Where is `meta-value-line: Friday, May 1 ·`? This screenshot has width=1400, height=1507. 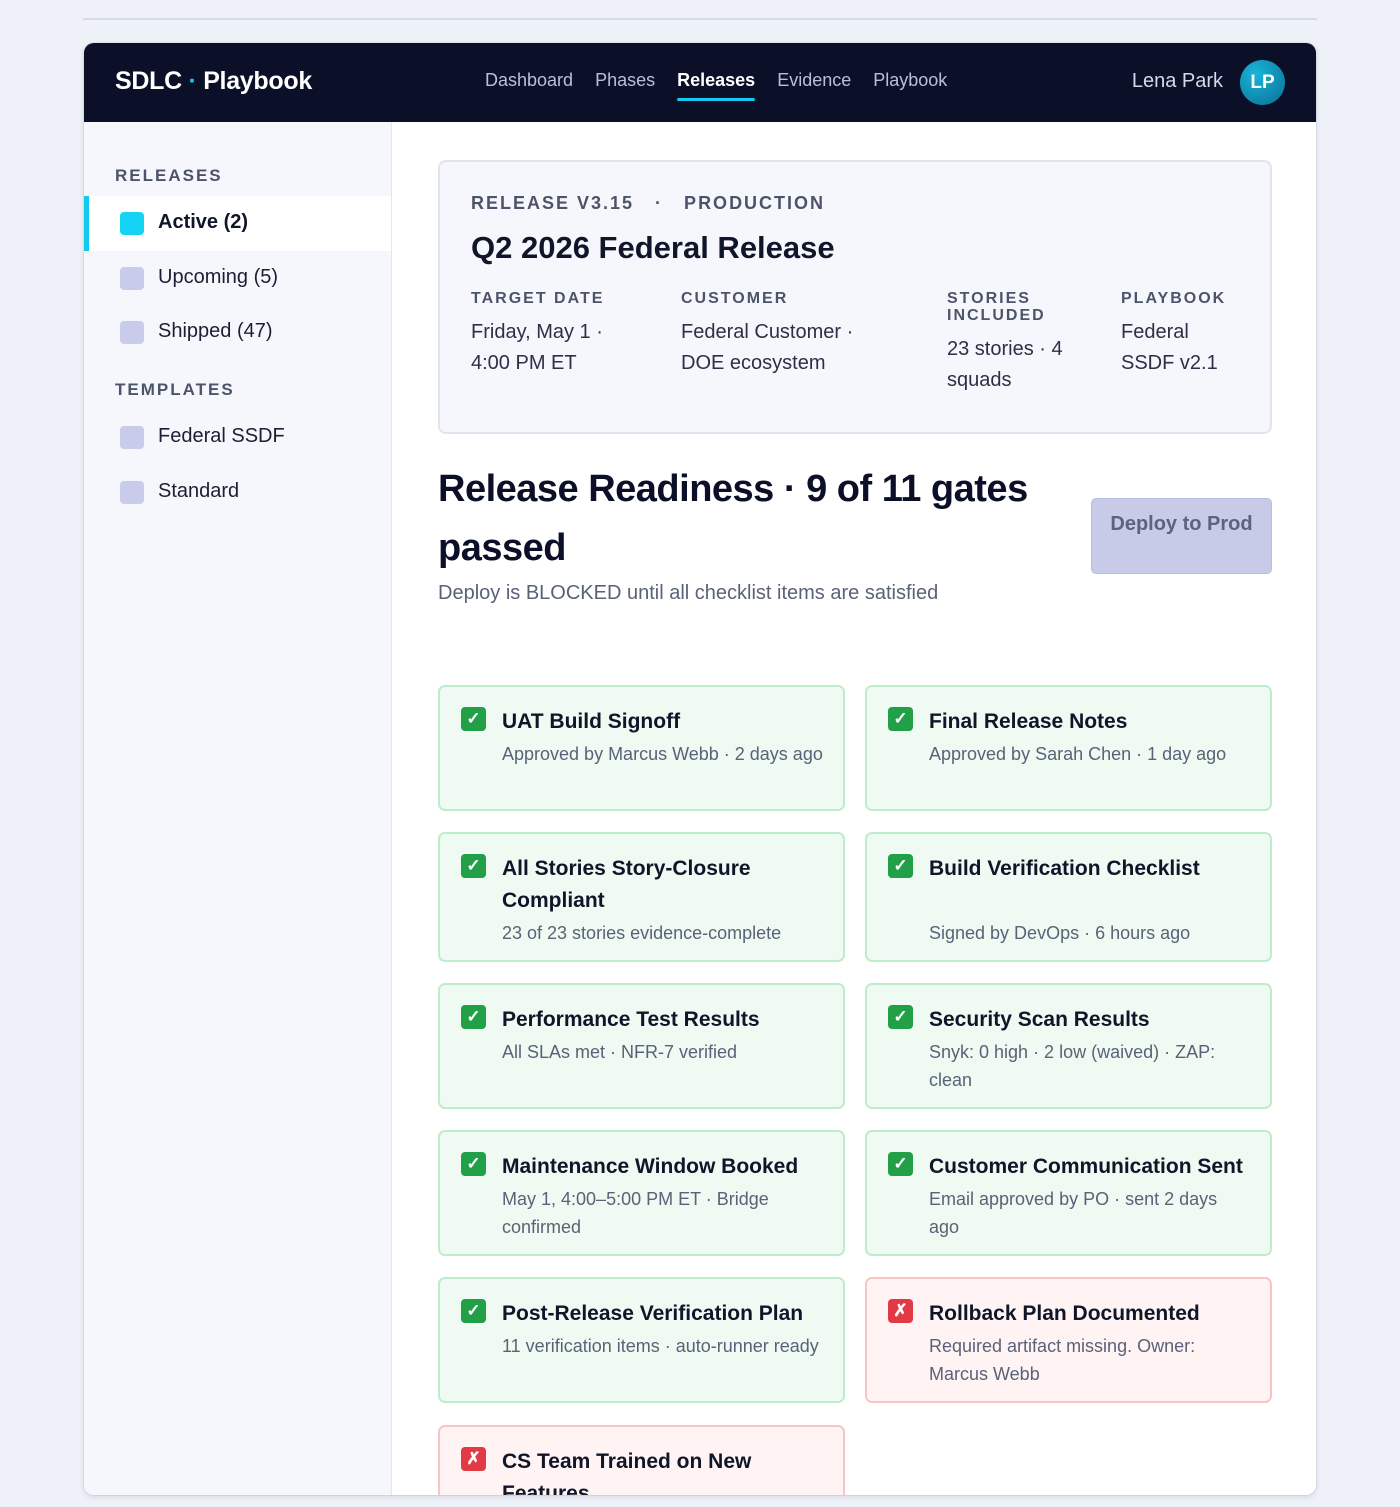 meta-value-line: Friday, May 1 · is located at coordinates (537, 332).